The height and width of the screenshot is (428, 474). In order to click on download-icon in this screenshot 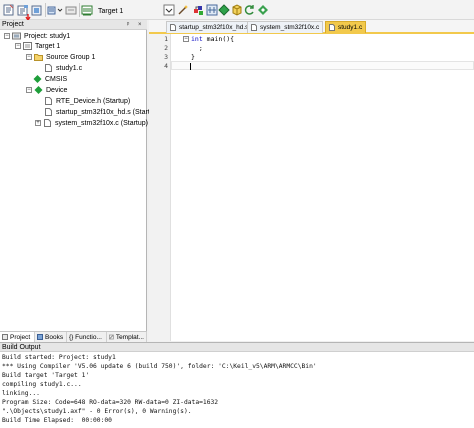, I will do `click(87, 10)`.